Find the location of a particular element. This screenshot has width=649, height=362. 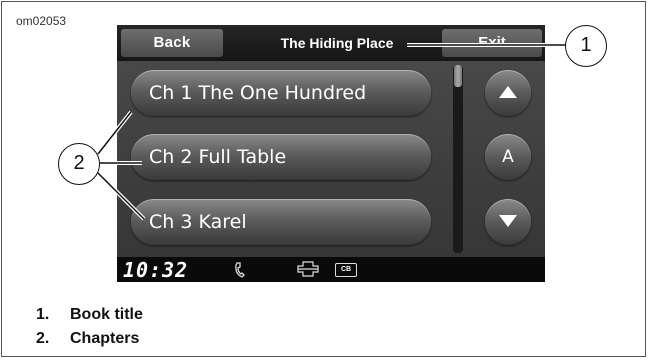

scroll-up-button is located at coordinates (508, 93).